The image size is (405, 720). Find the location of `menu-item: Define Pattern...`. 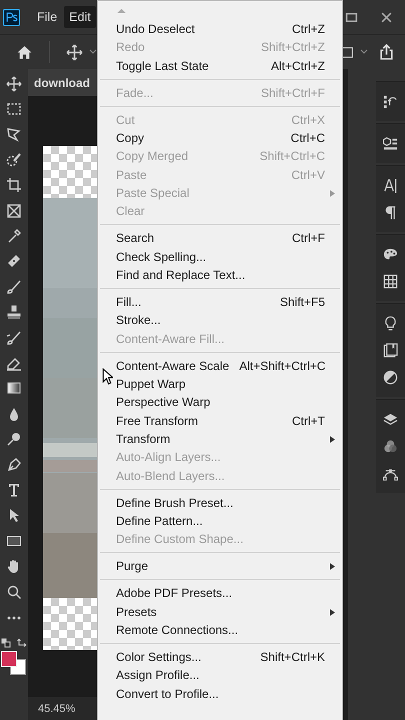

menu-item: Define Pattern... is located at coordinates (220, 521).